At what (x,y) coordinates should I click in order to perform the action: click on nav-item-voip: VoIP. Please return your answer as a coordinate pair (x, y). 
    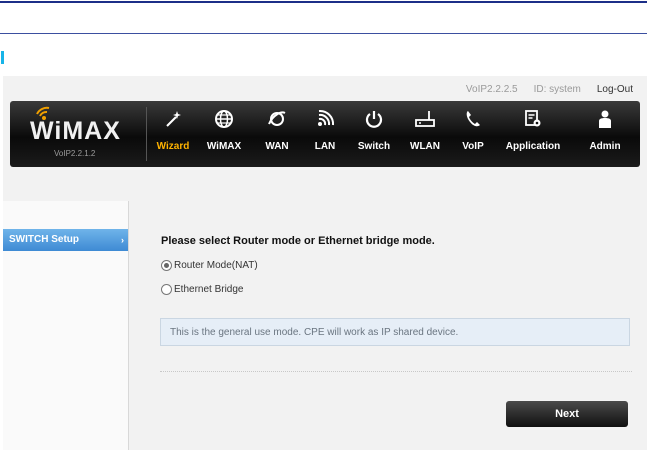
    Looking at the image, I should click on (473, 134).